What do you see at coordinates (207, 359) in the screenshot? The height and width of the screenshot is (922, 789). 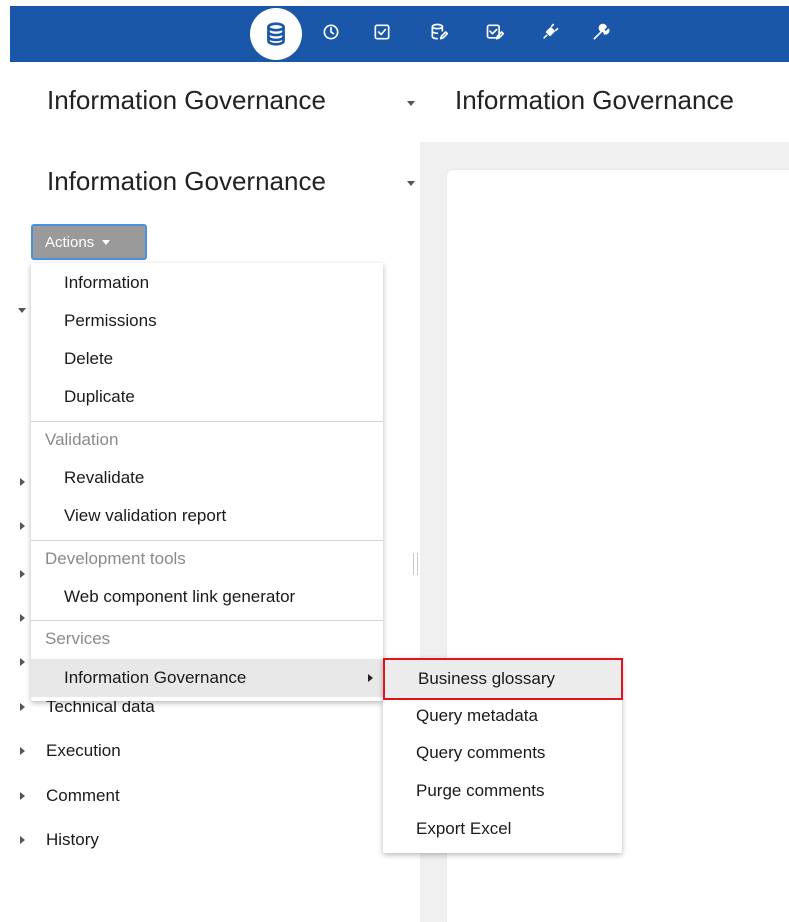 I see `menu-item-delete: Delete` at bounding box center [207, 359].